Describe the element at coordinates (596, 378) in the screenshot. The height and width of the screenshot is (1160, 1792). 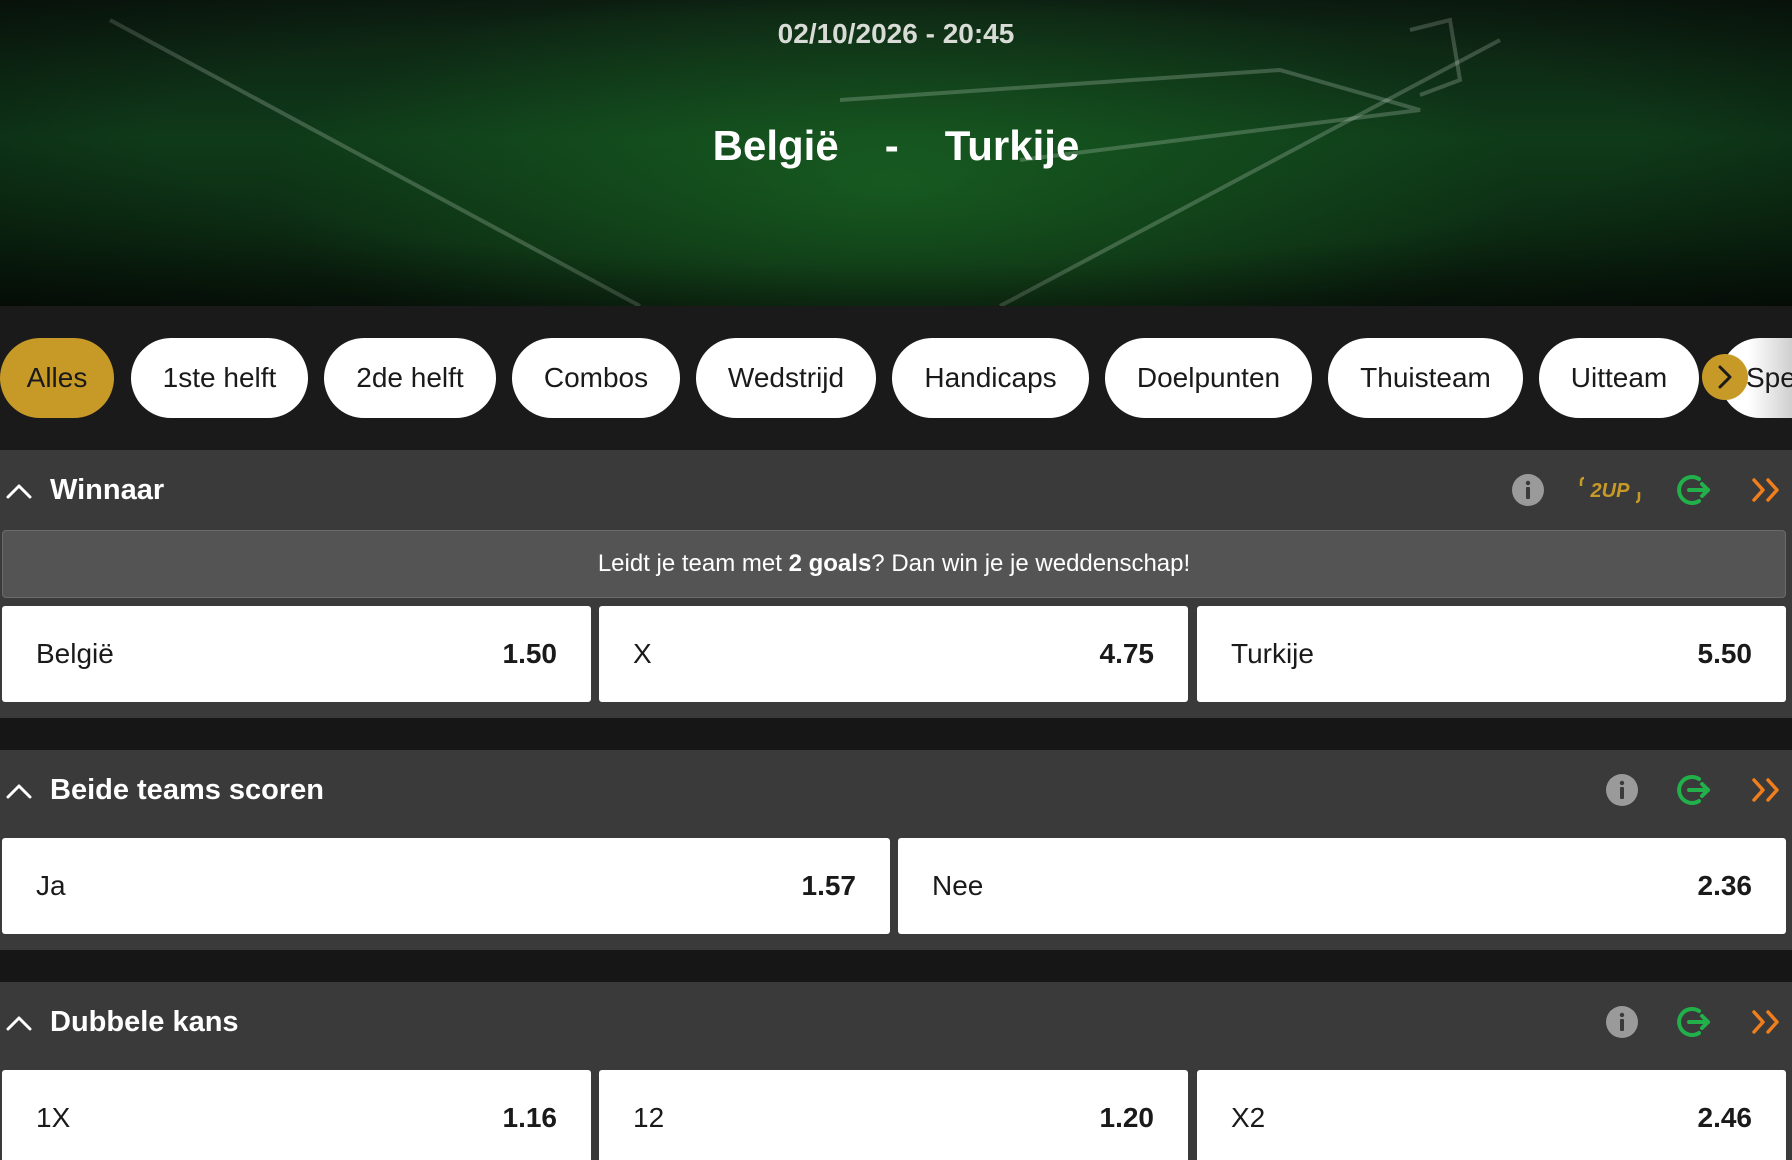
I see `tab-combos: Combos` at that location.